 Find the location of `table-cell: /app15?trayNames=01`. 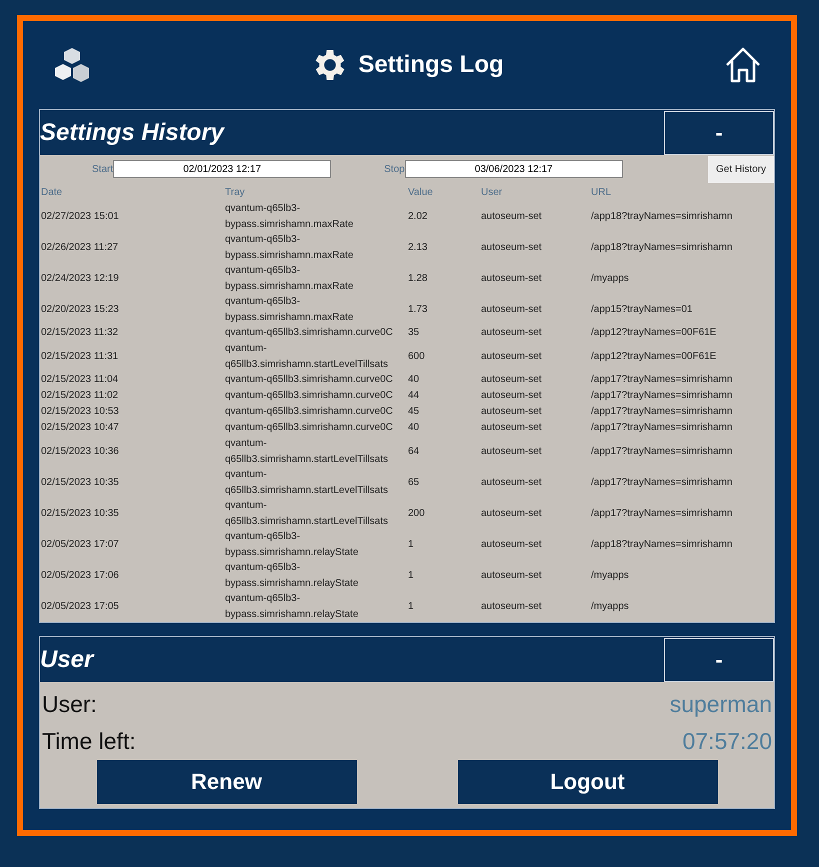

table-cell: /app15?trayNames=01 is located at coordinates (641, 309).